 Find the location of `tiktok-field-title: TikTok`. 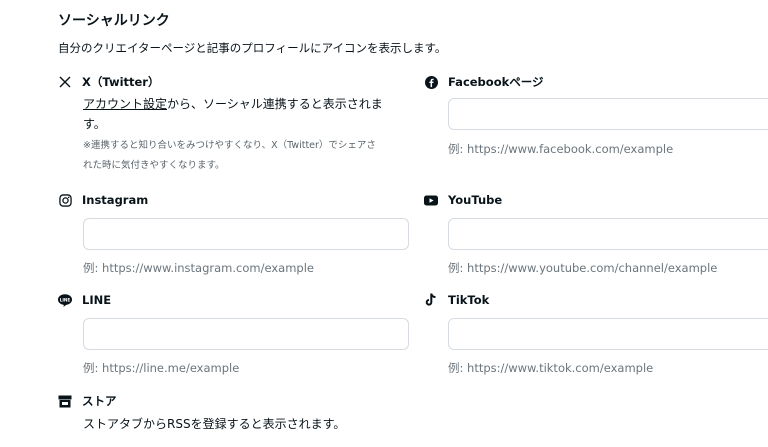

tiktok-field-title: TikTok is located at coordinates (456, 300).